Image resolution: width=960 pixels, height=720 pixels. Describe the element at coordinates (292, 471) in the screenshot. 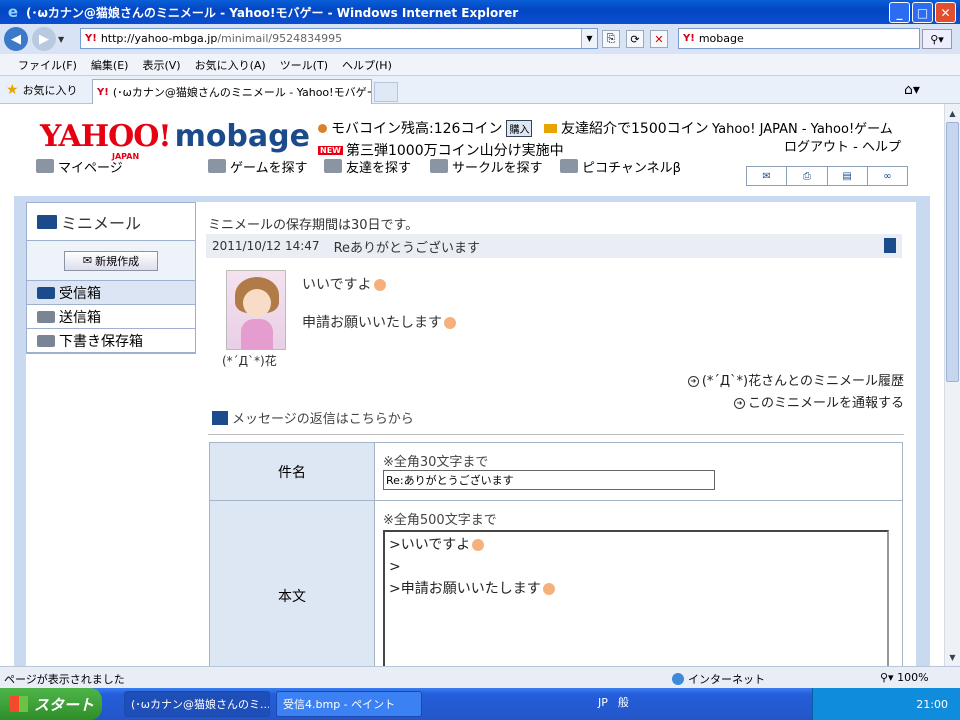

I see `subject-label: 件名` at that location.